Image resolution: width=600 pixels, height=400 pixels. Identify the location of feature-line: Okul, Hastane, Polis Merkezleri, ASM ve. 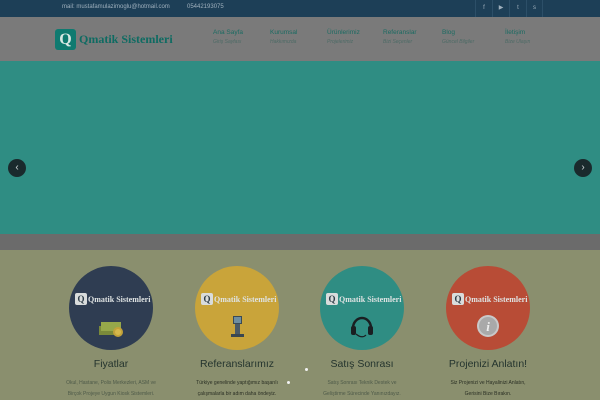
(111, 383).